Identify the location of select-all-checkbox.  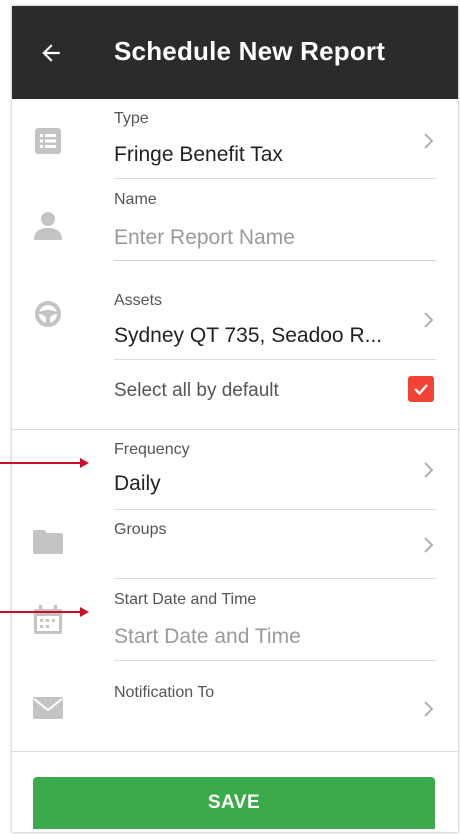
(421, 389).